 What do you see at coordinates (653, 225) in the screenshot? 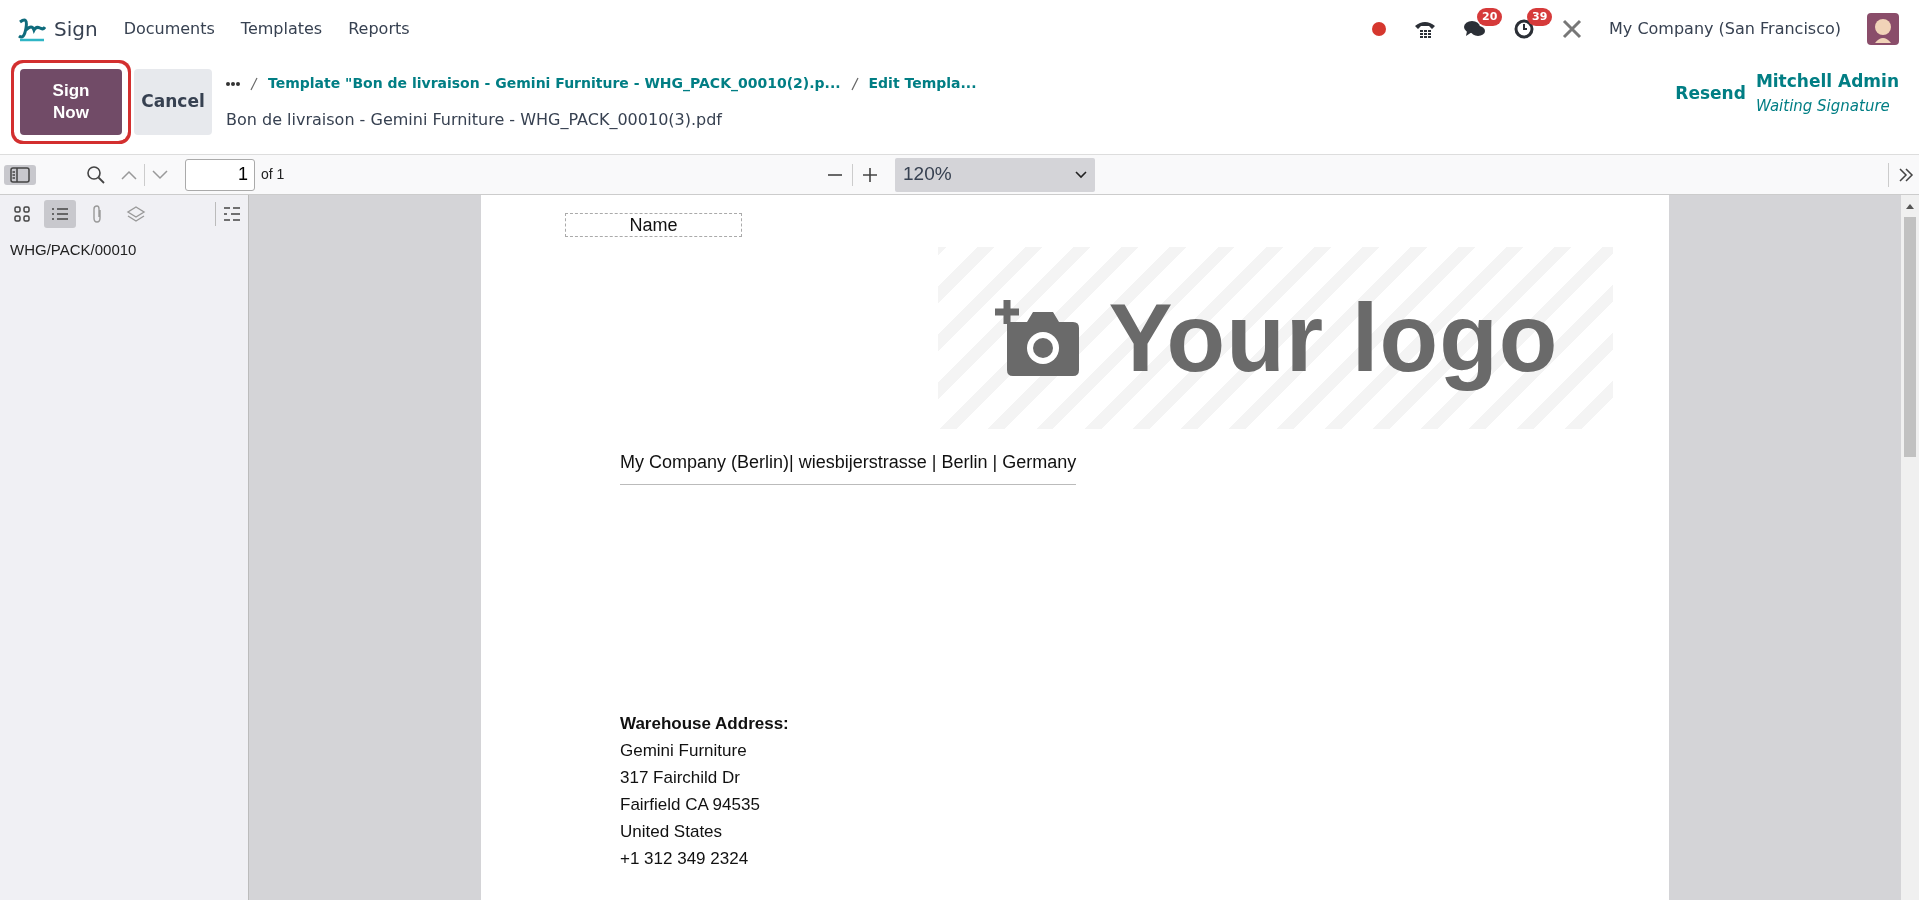
I see `name-field: Name` at bounding box center [653, 225].